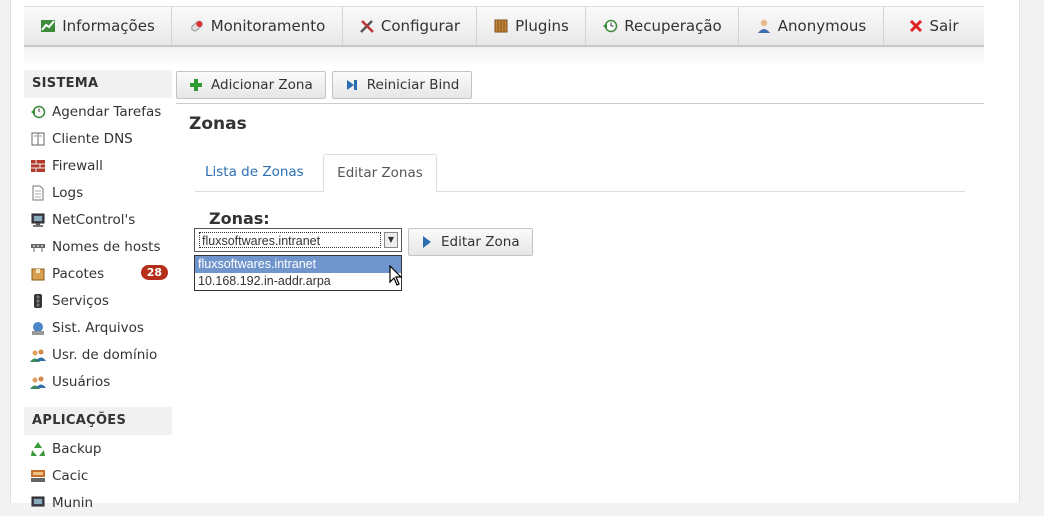  I want to click on plus-icon, so click(196, 85).